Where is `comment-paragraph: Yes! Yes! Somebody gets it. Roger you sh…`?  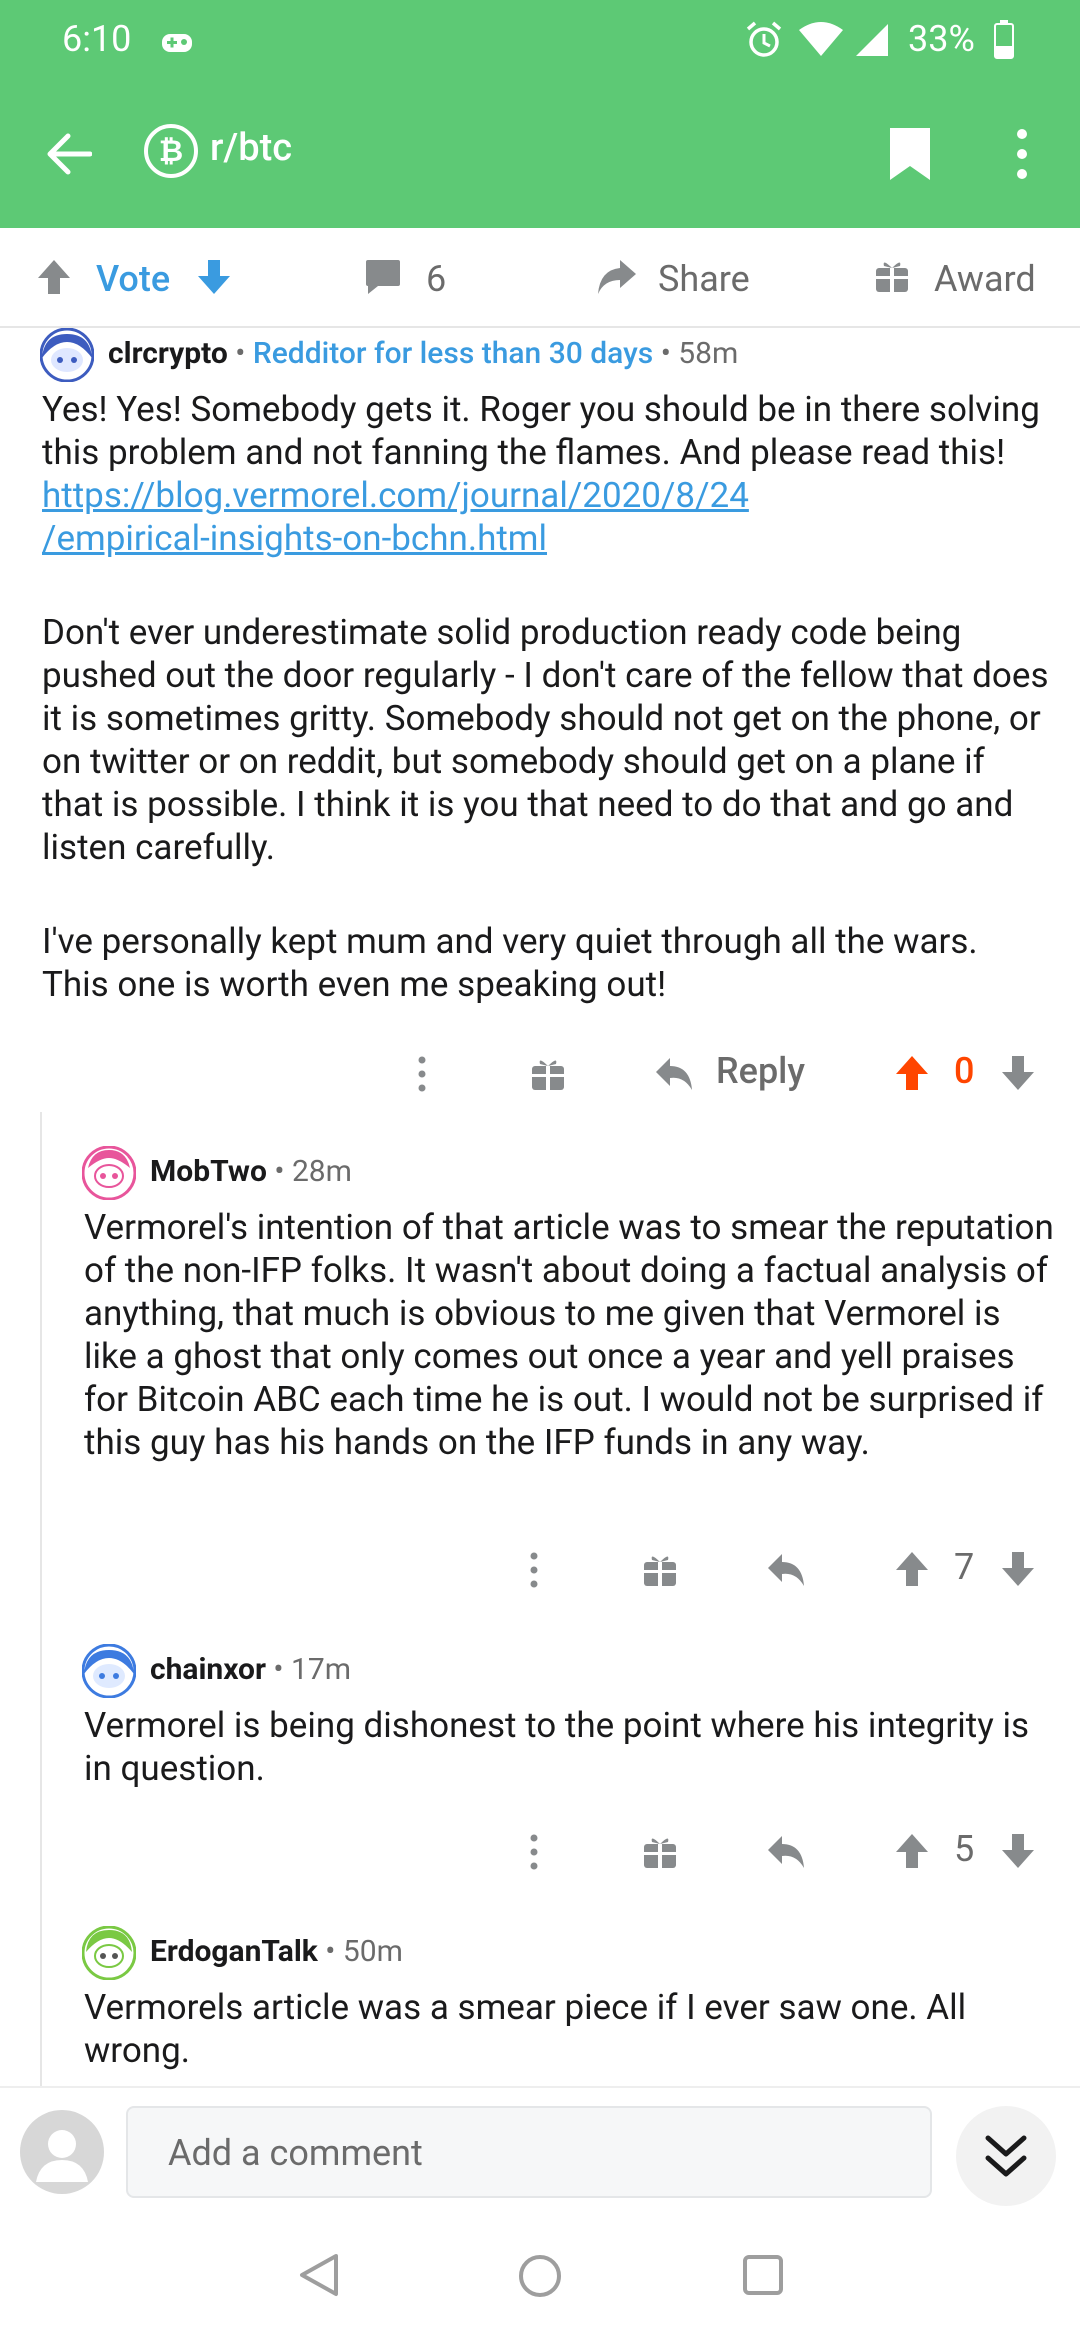 comment-paragraph: Yes! Yes! Somebody gets it. Roger you sh… is located at coordinates (541, 431).